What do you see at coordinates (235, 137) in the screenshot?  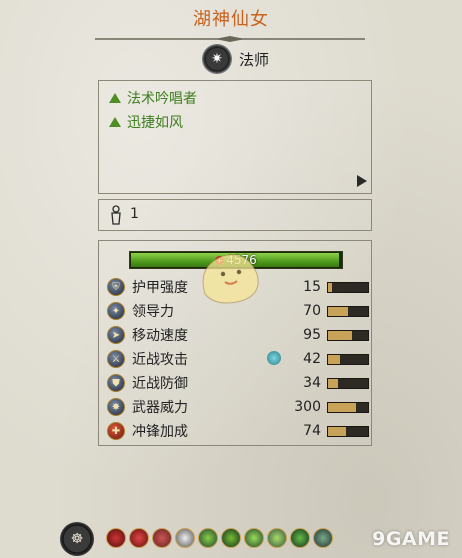 I see `traits-panel: 法术吟唱者 迅捷如风` at bounding box center [235, 137].